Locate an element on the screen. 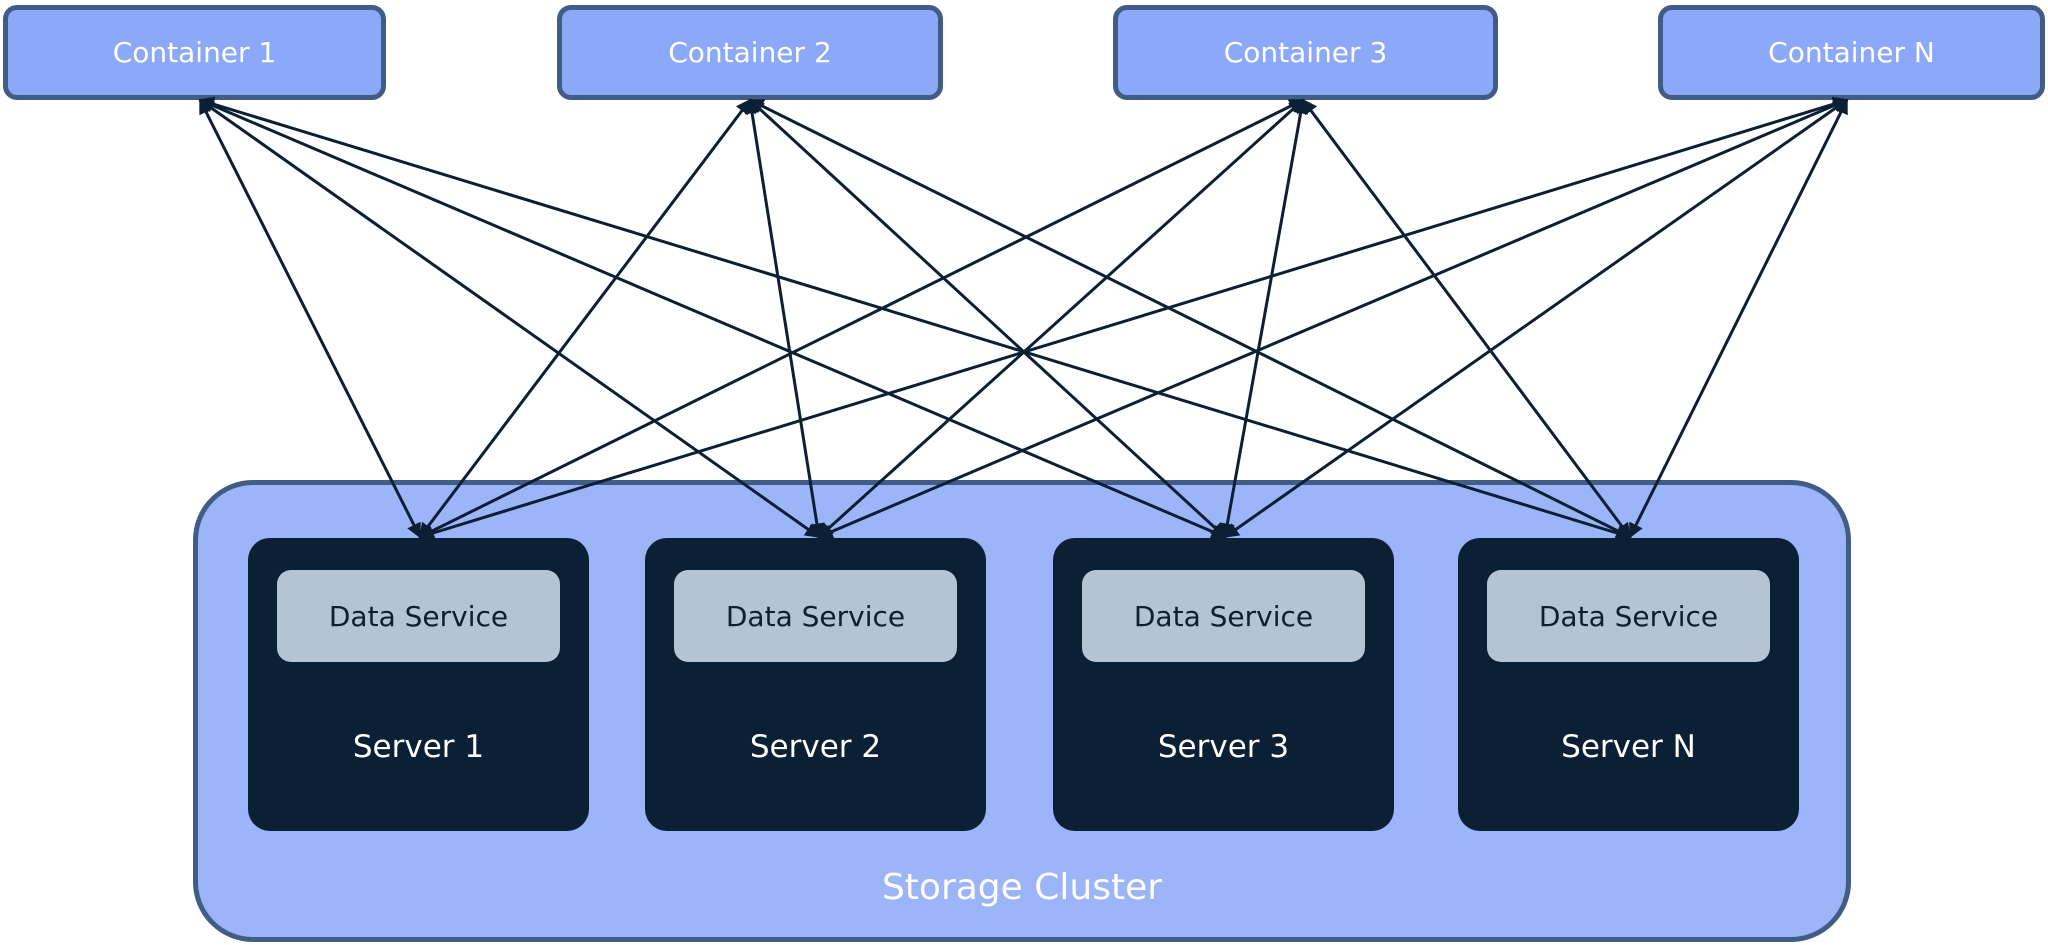  data-service-1: Data Service is located at coordinates (418, 616).